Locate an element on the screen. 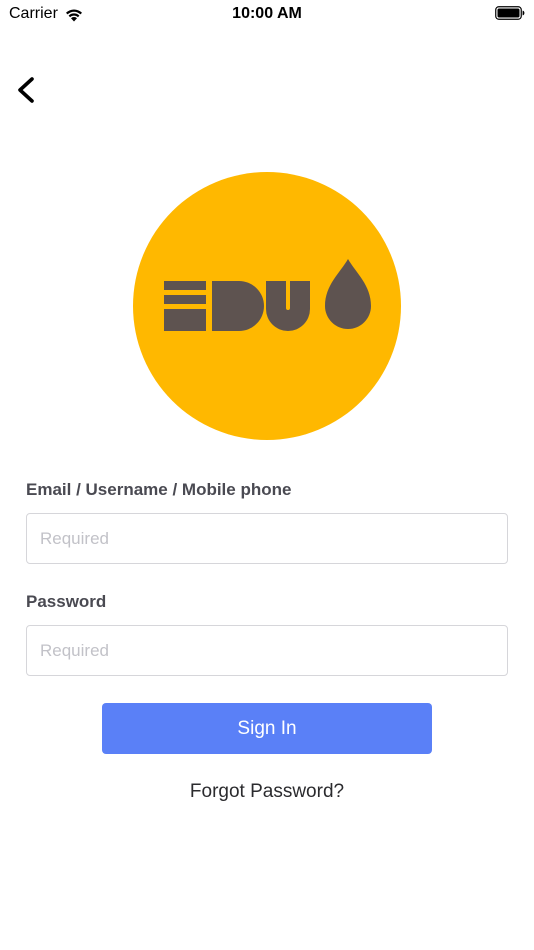  password-label: Password is located at coordinates (66, 601).